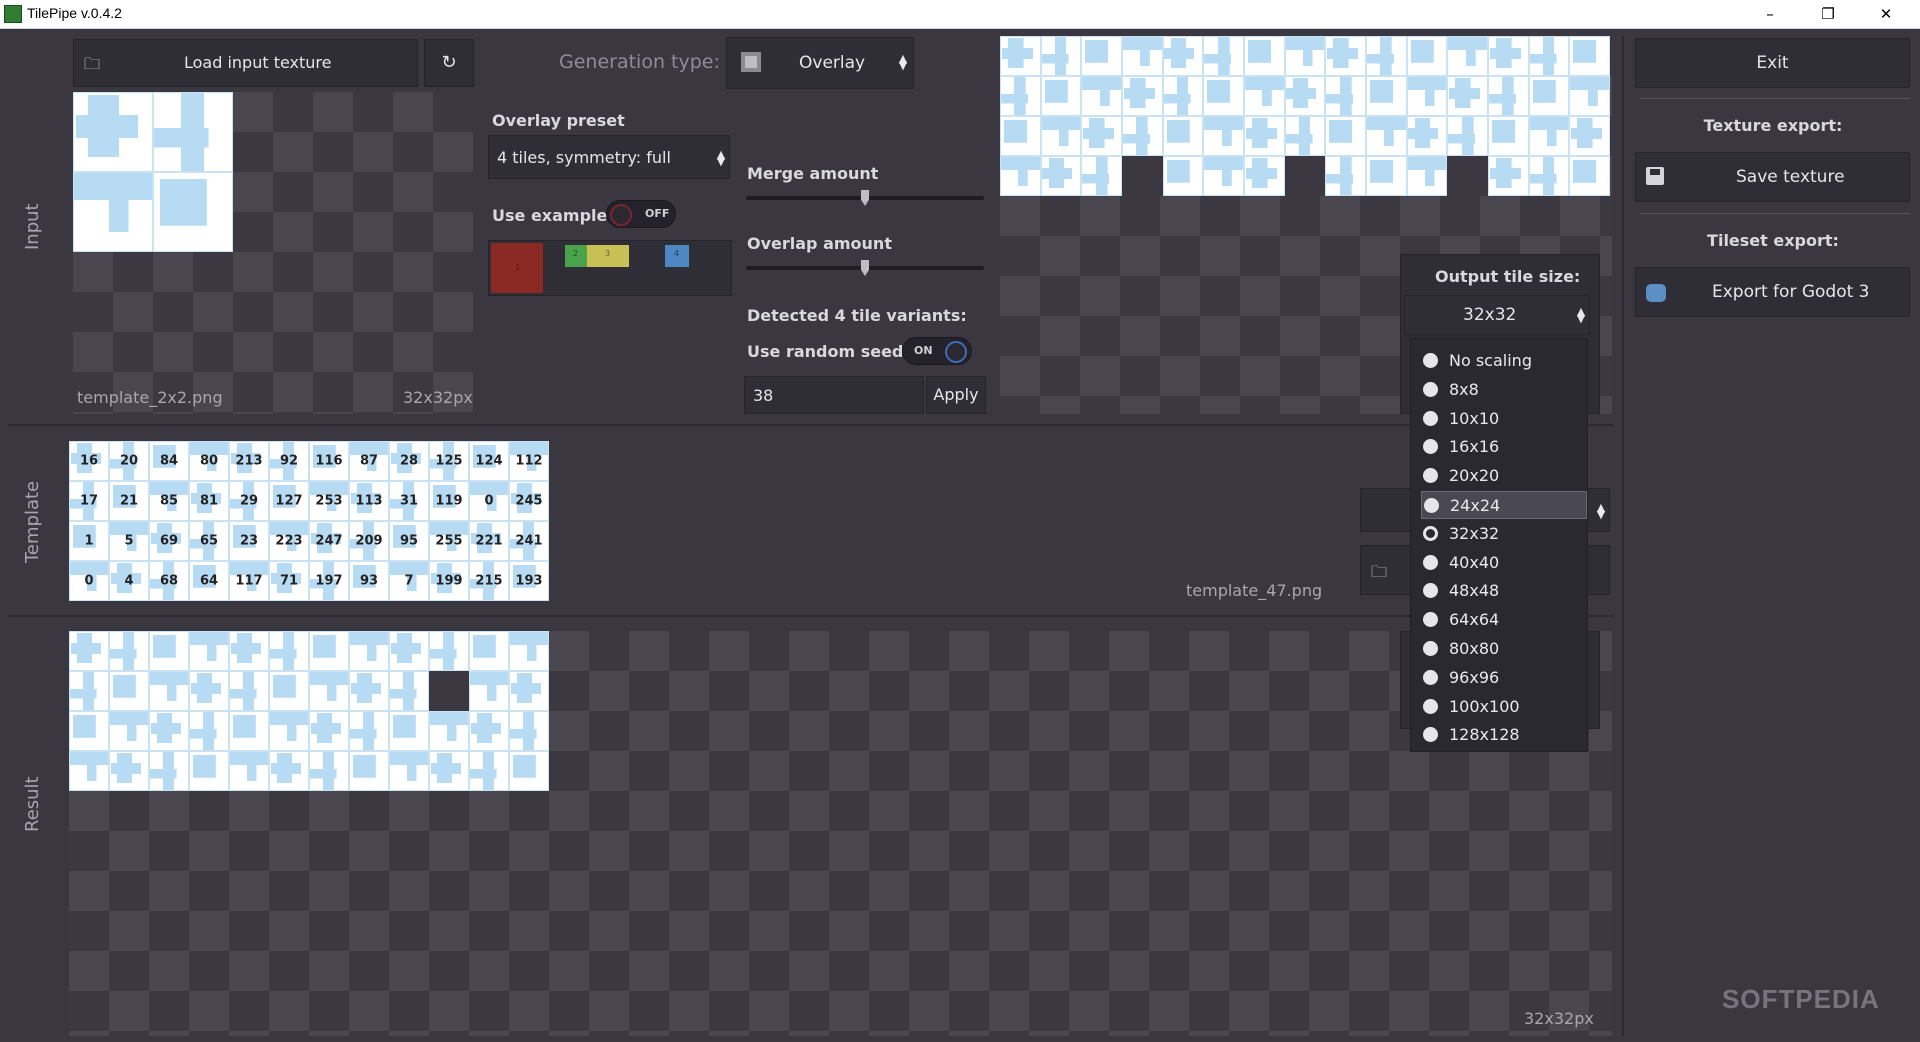  What do you see at coordinates (273, 253) in the screenshot?
I see `input-texture-preview: template_2x2.png 32x32px` at bounding box center [273, 253].